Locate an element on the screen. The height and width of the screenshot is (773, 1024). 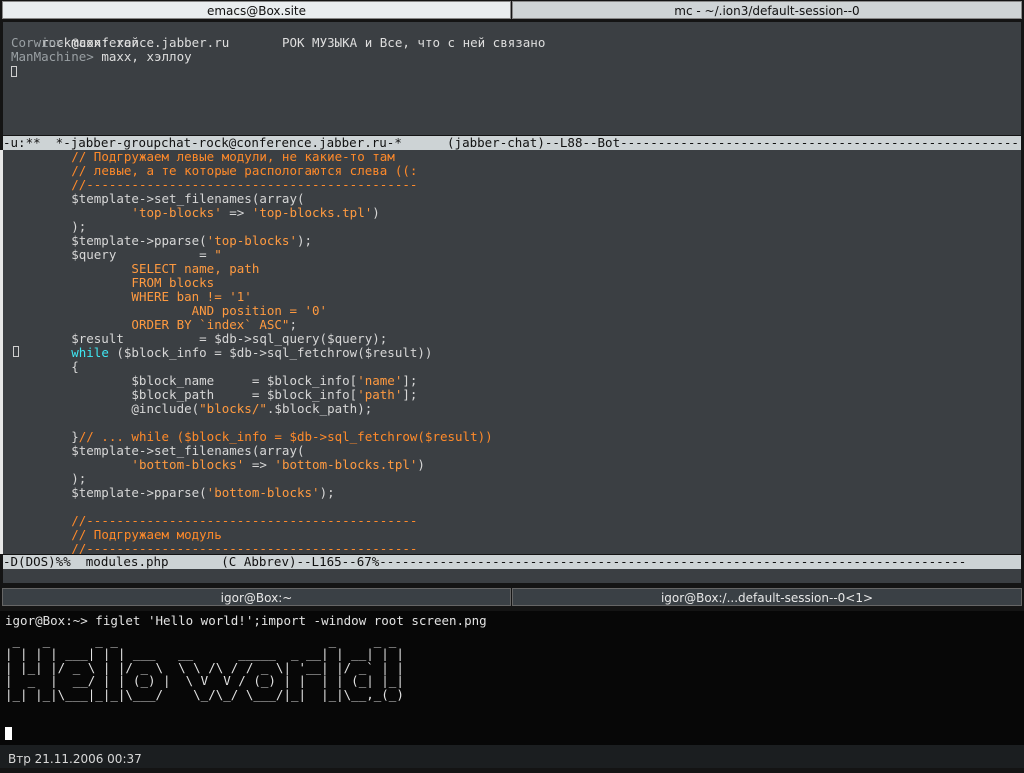
code-token: $block_name = $block_info[ is located at coordinates (184, 380).